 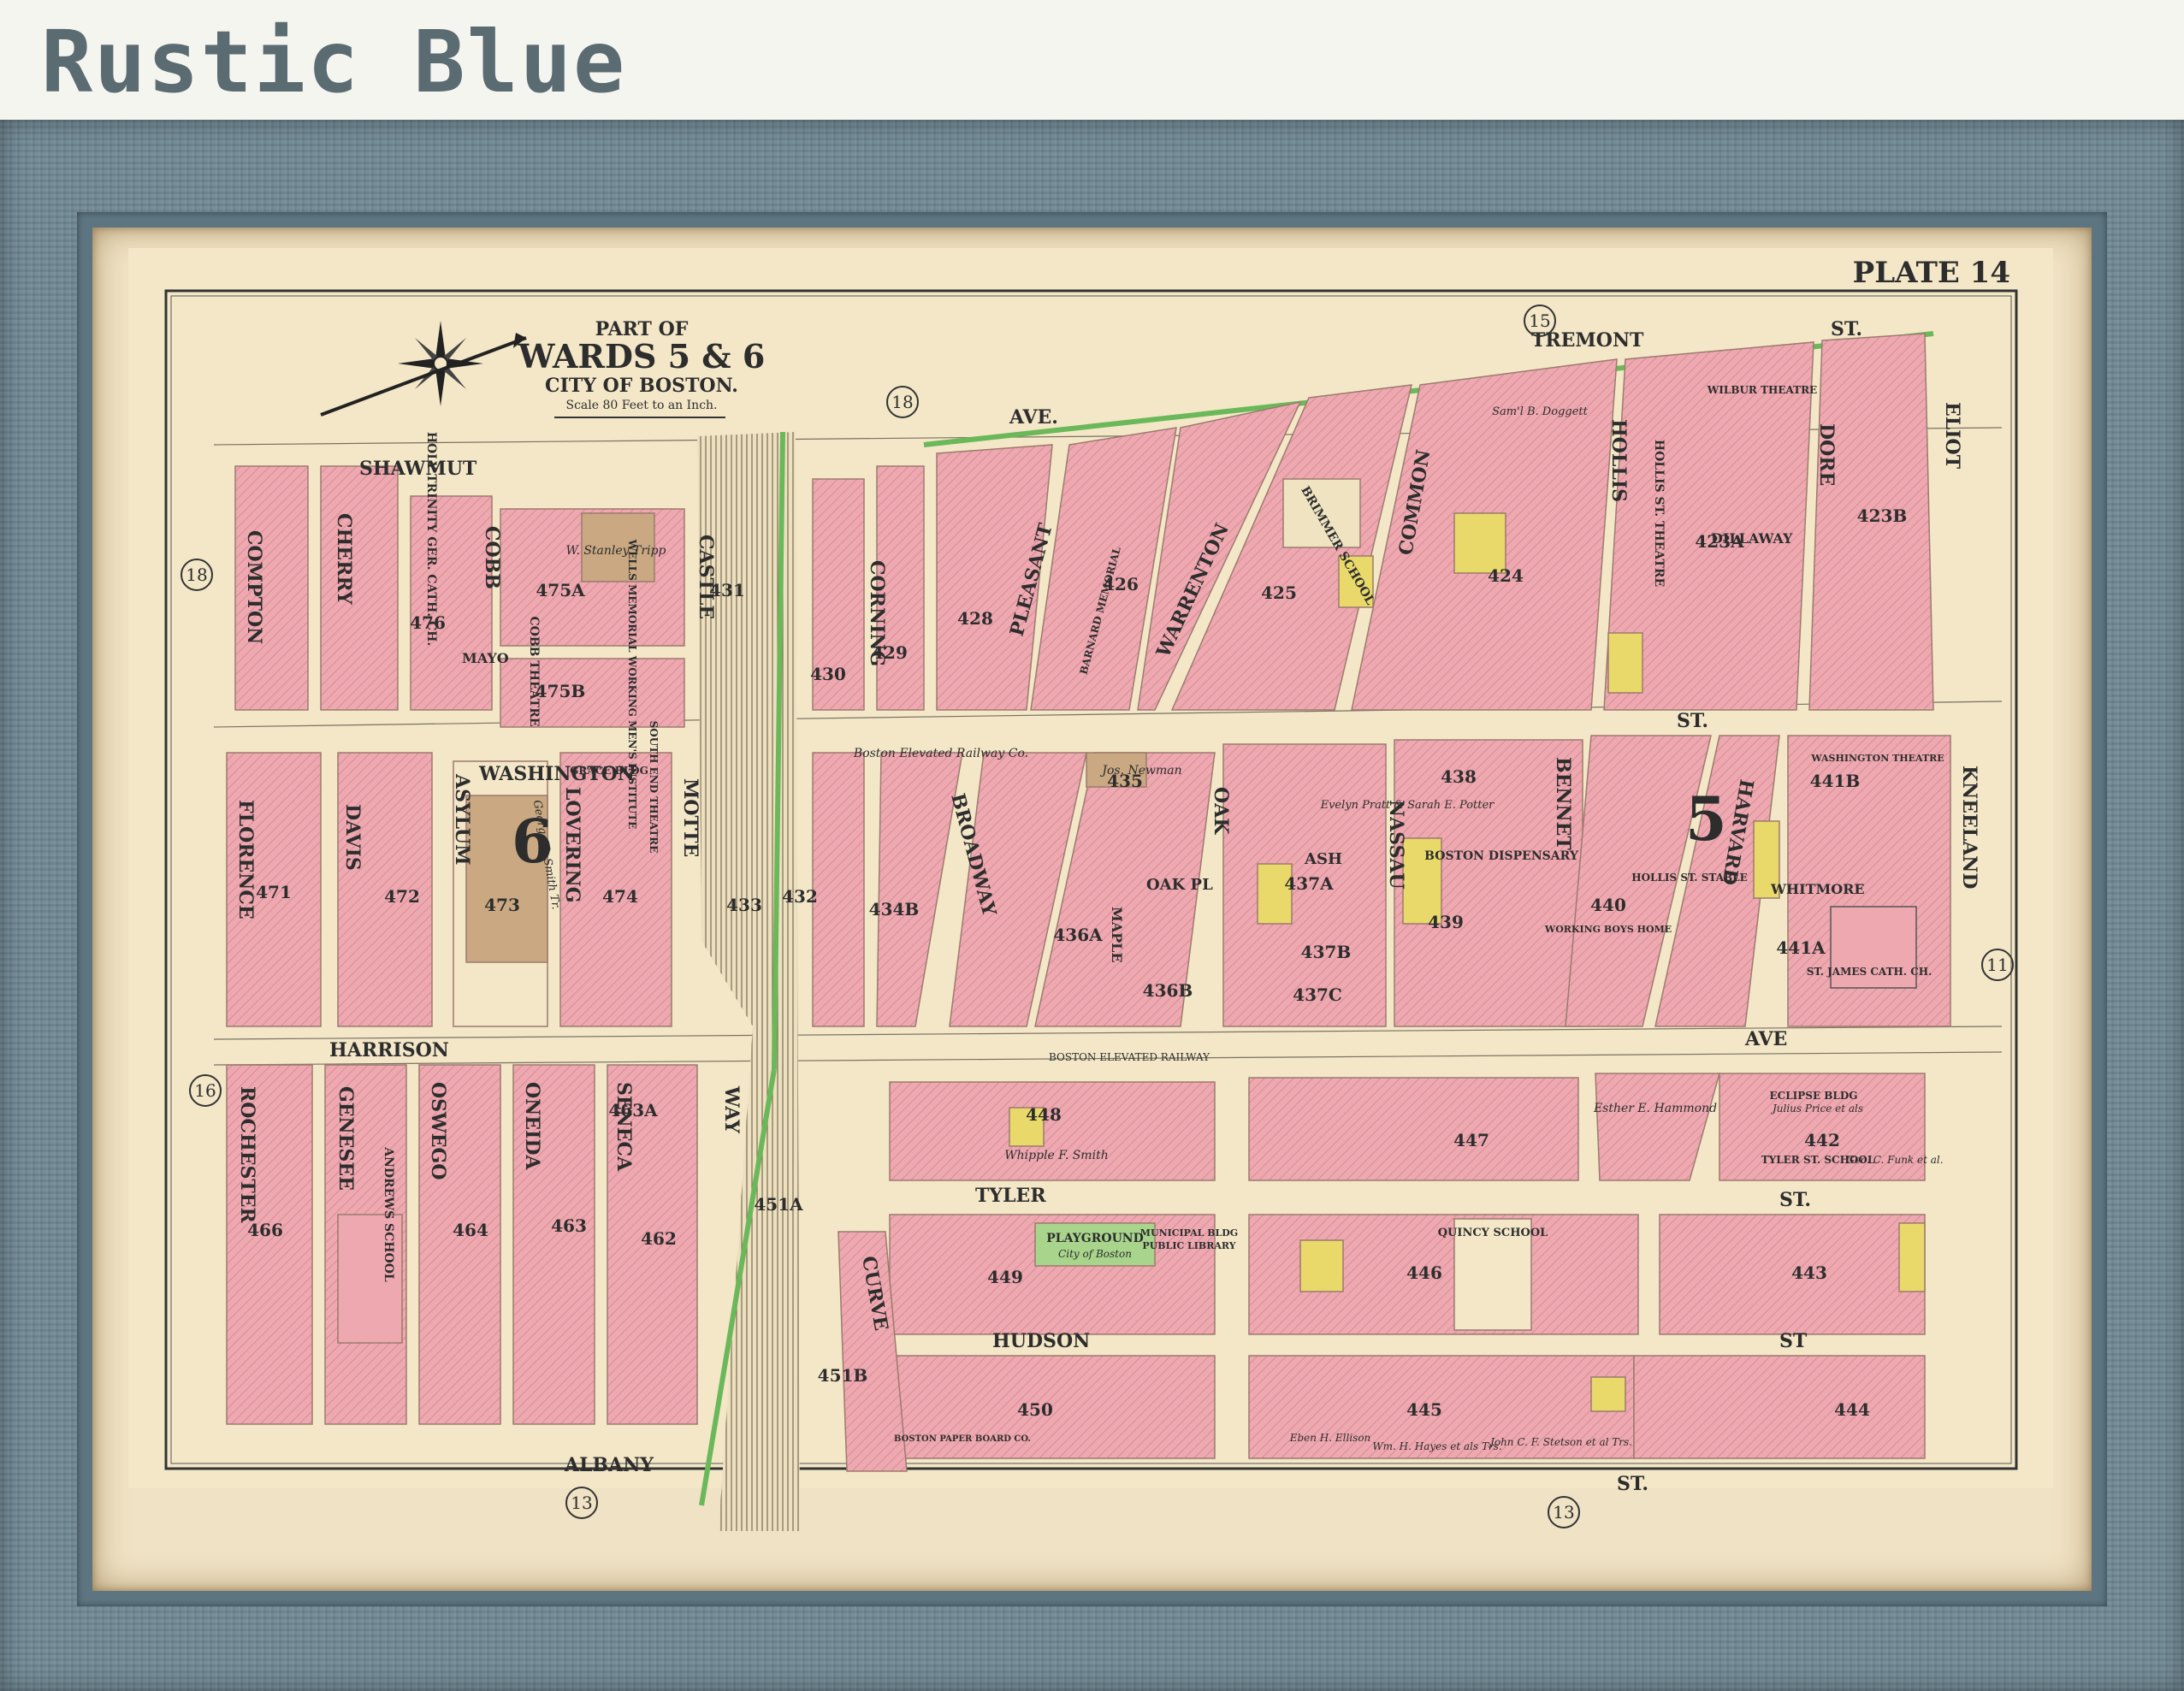 What do you see at coordinates (1005, 1277) in the screenshot?
I see `block-number: 449` at bounding box center [1005, 1277].